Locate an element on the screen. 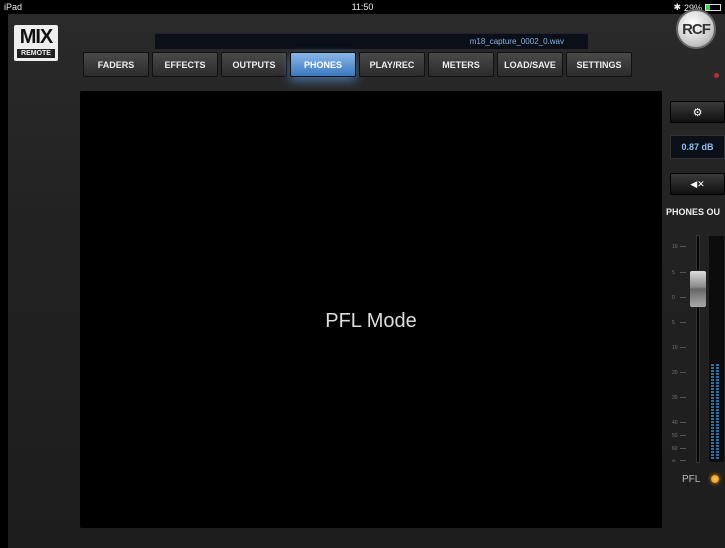 This screenshot has width=725, height=548. scale-tick-label: ∞ is located at coordinates (679, 461).